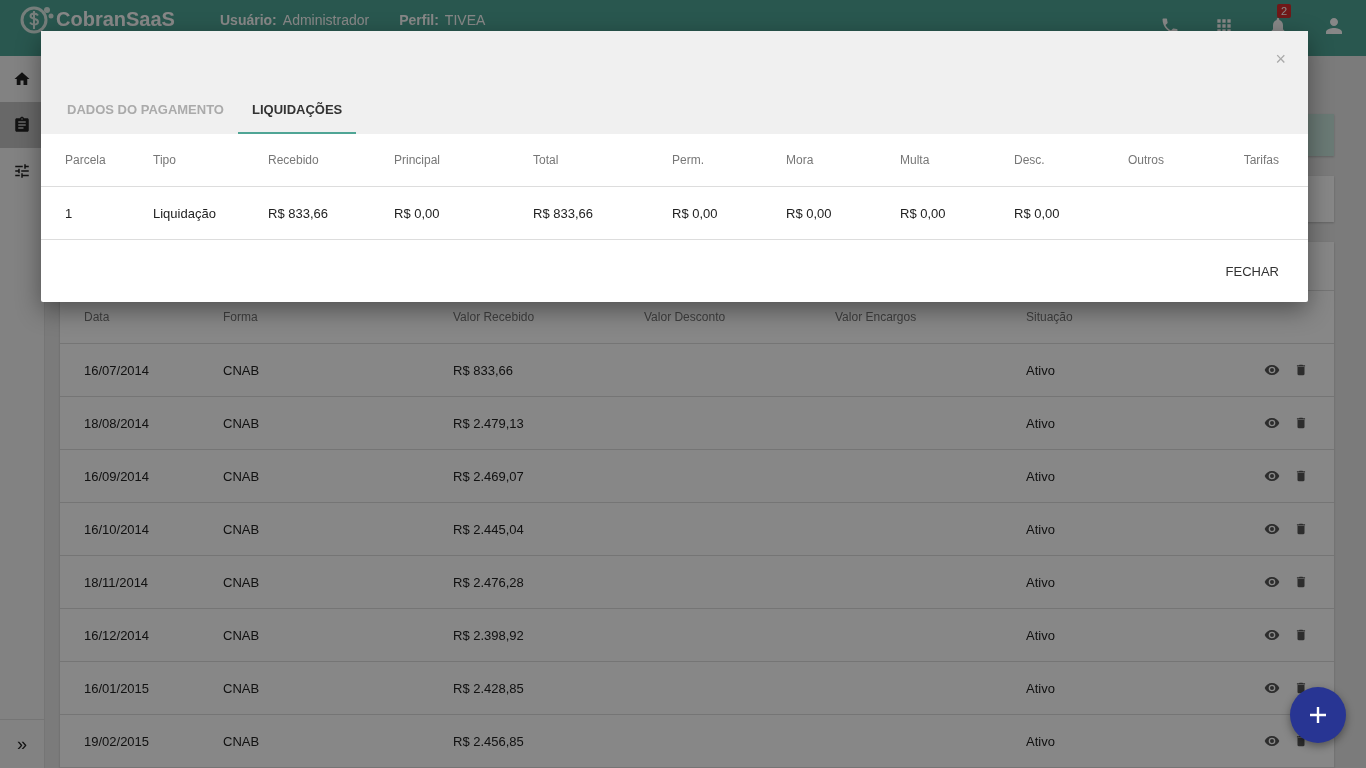 The height and width of the screenshot is (768, 1366). Describe the element at coordinates (685, 317) in the screenshot. I see `column-header: Valor Desconto` at that location.